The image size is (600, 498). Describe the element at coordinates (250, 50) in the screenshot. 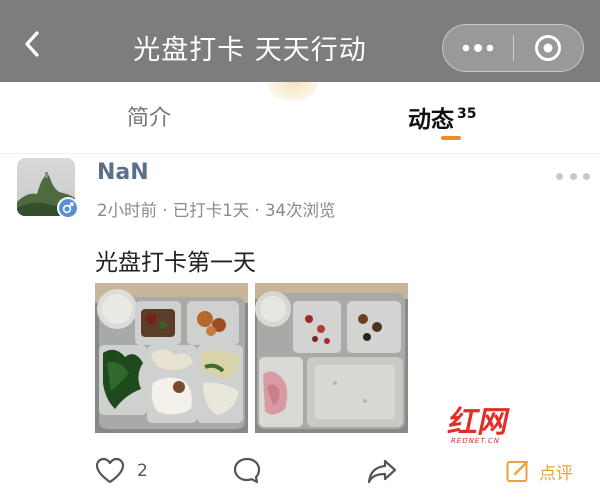

I see `page-title: 光盘打卡 天天行动` at that location.